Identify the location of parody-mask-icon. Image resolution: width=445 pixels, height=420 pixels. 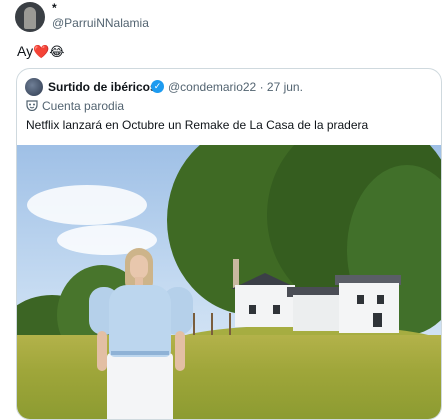
(32, 105).